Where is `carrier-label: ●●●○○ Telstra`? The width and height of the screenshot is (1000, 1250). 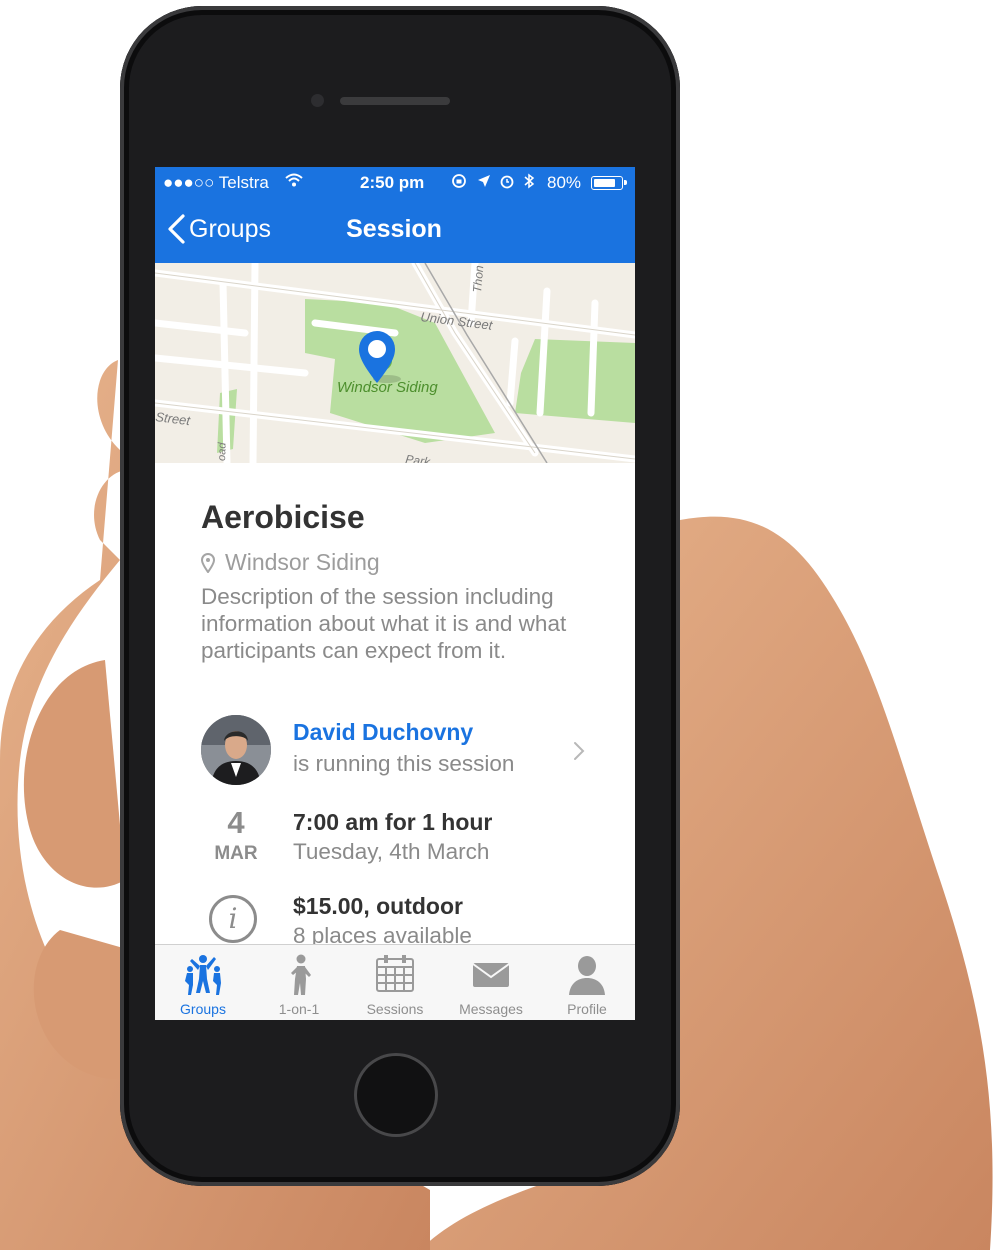
carrier-label: ●●●○○ Telstra is located at coordinates (216, 182).